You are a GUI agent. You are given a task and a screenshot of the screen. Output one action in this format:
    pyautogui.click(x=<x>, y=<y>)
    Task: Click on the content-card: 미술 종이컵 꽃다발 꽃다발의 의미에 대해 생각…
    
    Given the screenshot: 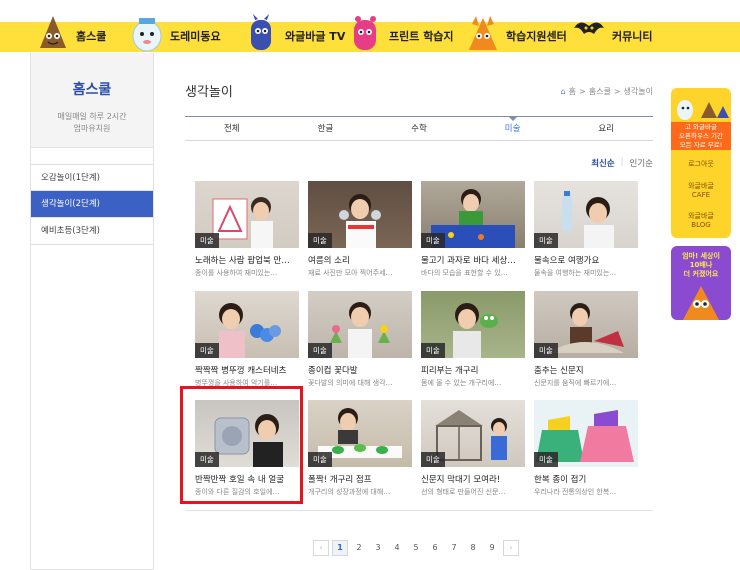 What is the action you would take?
    pyautogui.click(x=360, y=343)
    